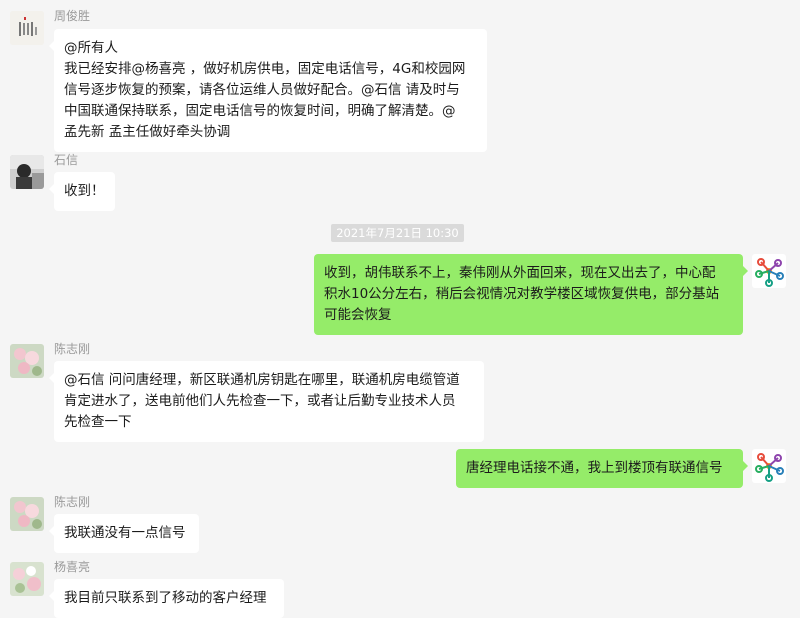 This screenshot has width=800, height=618. What do you see at coordinates (72, 16) in the screenshot?
I see `sender-name: 周俊胜` at bounding box center [72, 16].